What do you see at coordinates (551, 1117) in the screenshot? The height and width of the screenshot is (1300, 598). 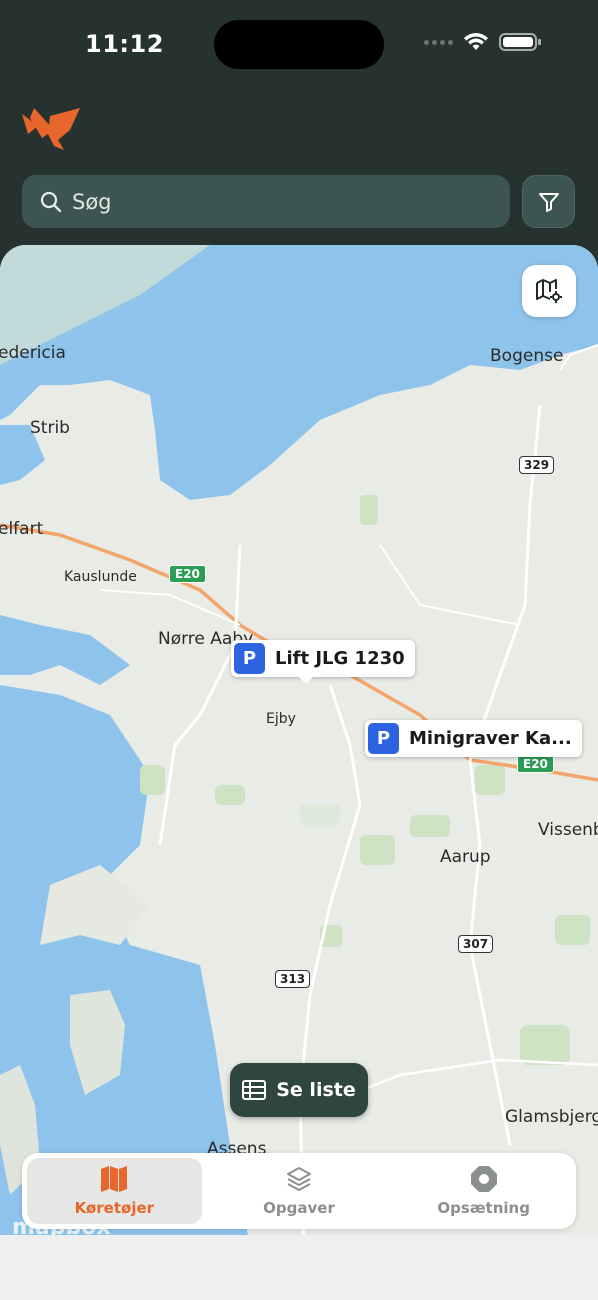 I see `place-label: Glamsbjerg` at bounding box center [551, 1117].